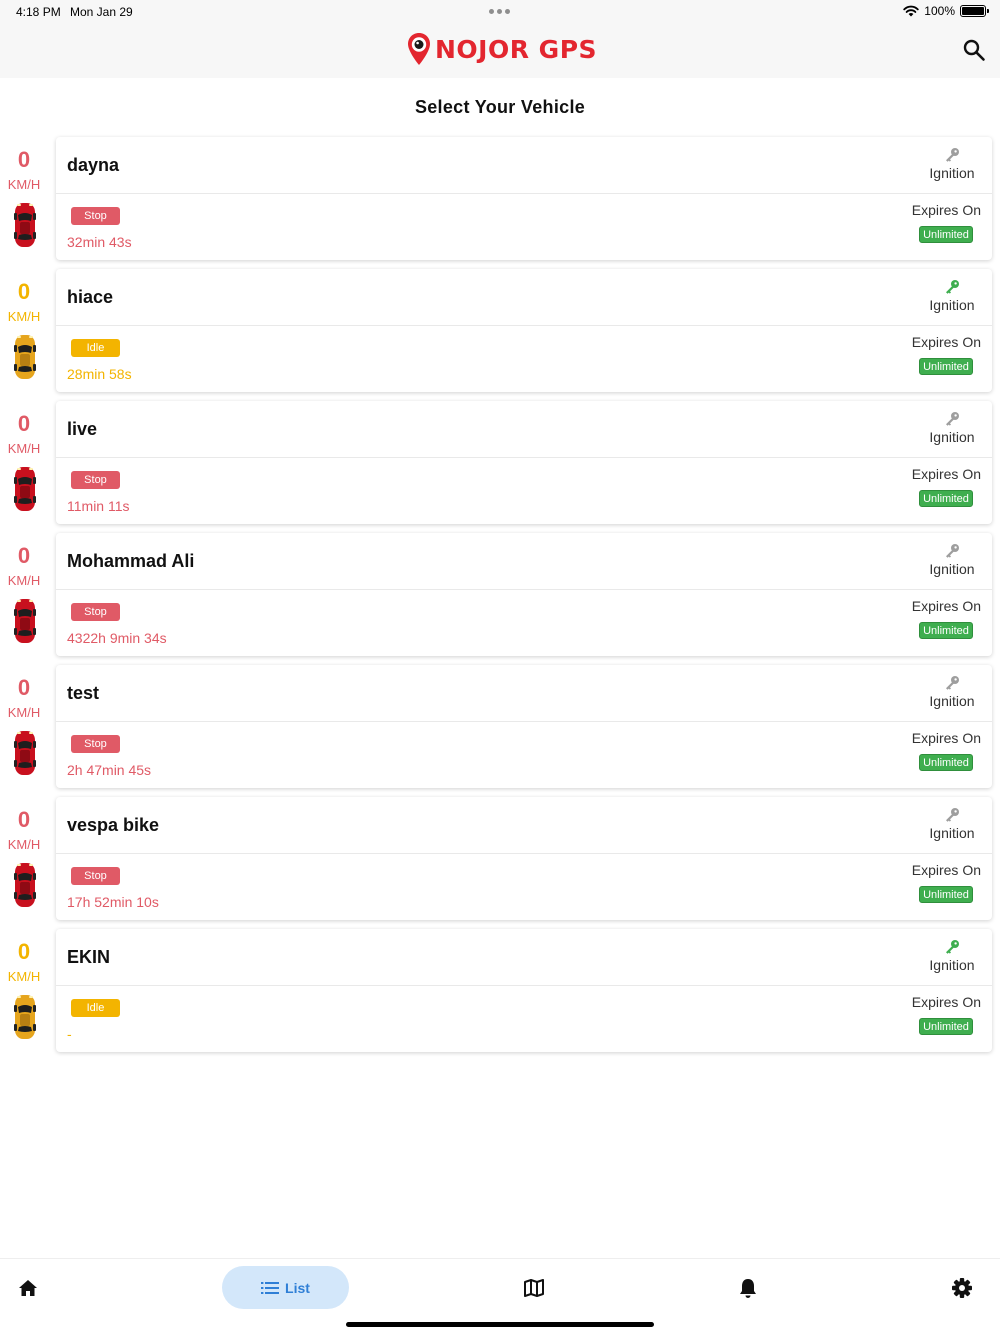 This screenshot has height=1334, width=1000. Describe the element at coordinates (99, 374) in the screenshot. I see `status-duration: 28min 58s` at that location.